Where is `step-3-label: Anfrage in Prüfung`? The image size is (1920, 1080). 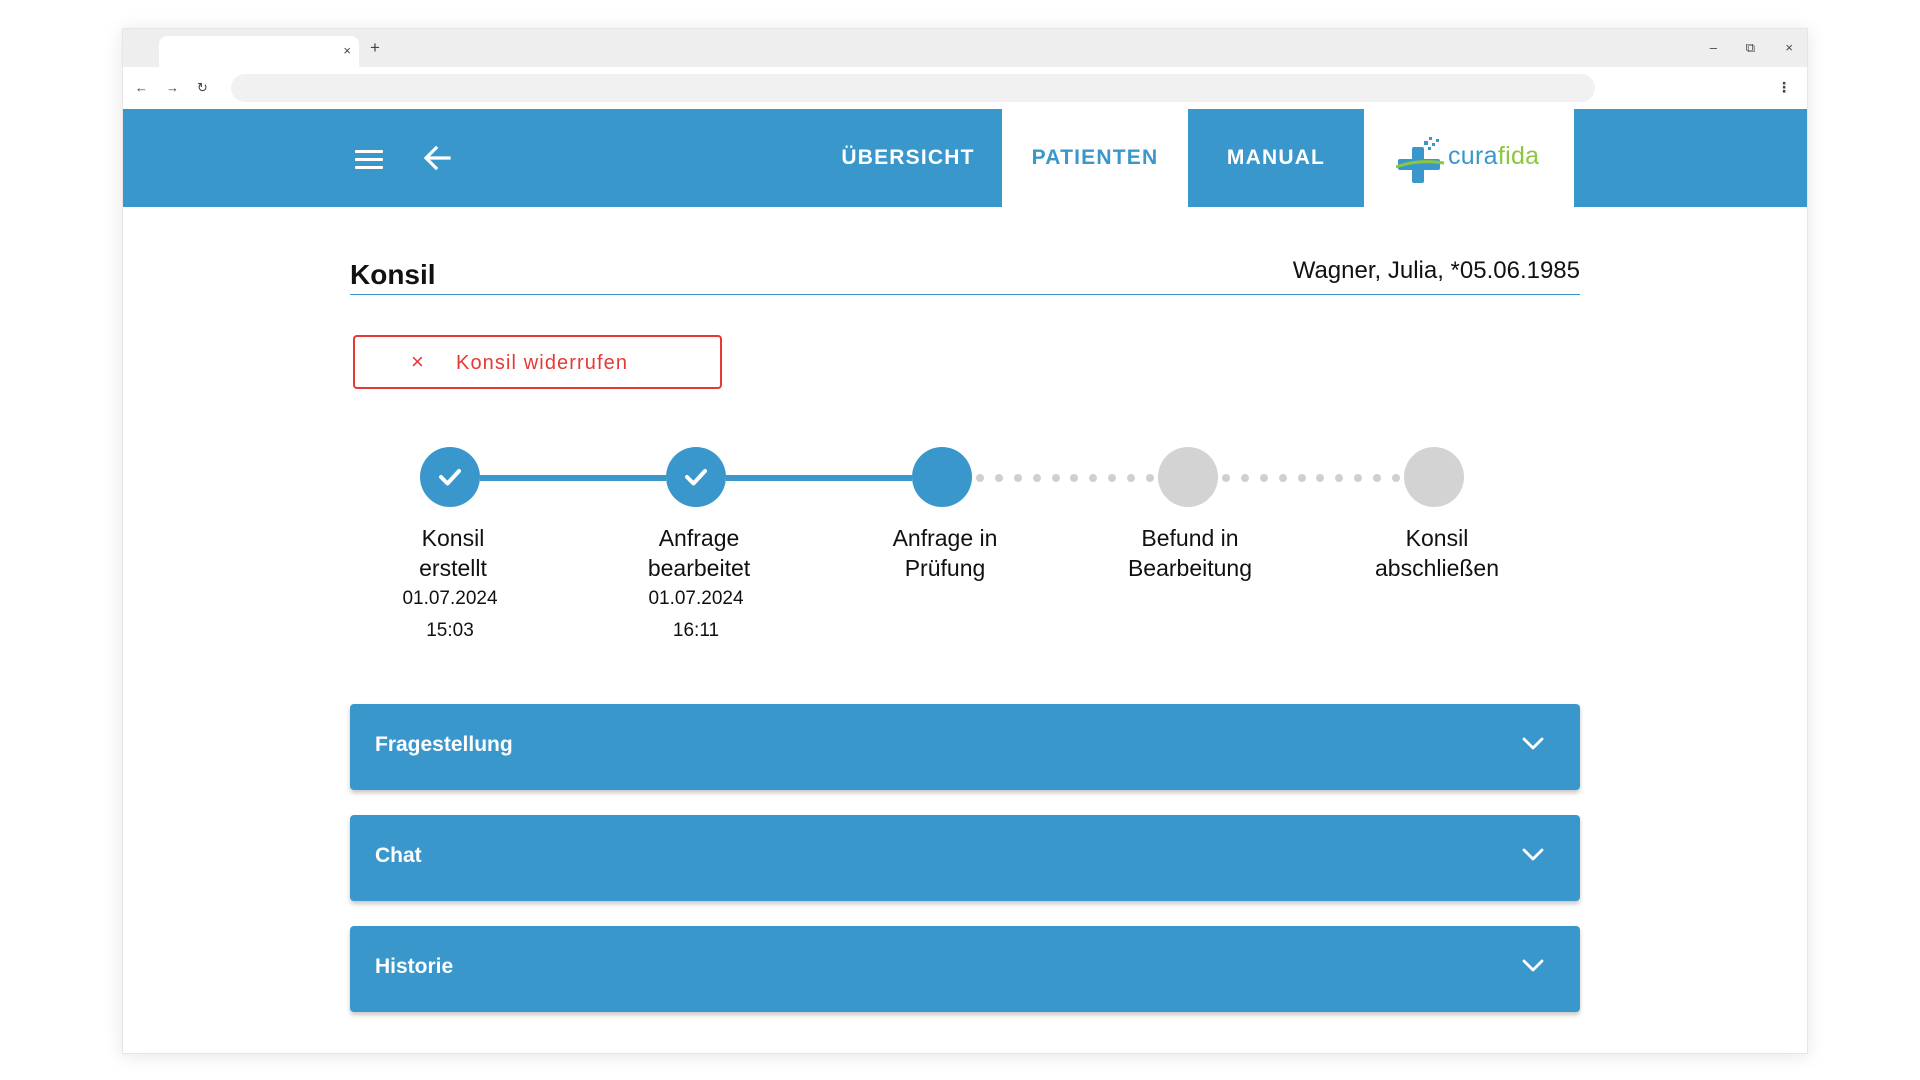
step-3-label: Anfrage in Prüfung is located at coordinates (945, 553).